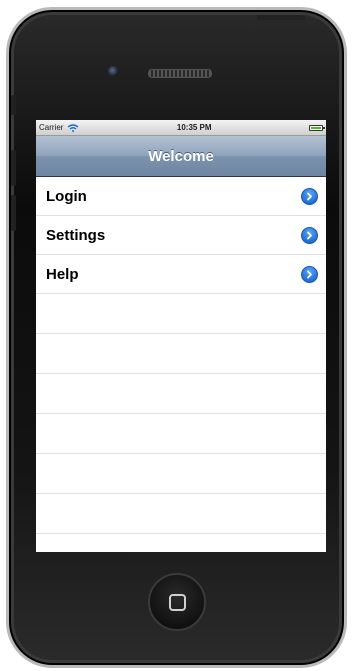  What do you see at coordinates (62, 274) in the screenshot?
I see `menu-item-label: Help` at bounding box center [62, 274].